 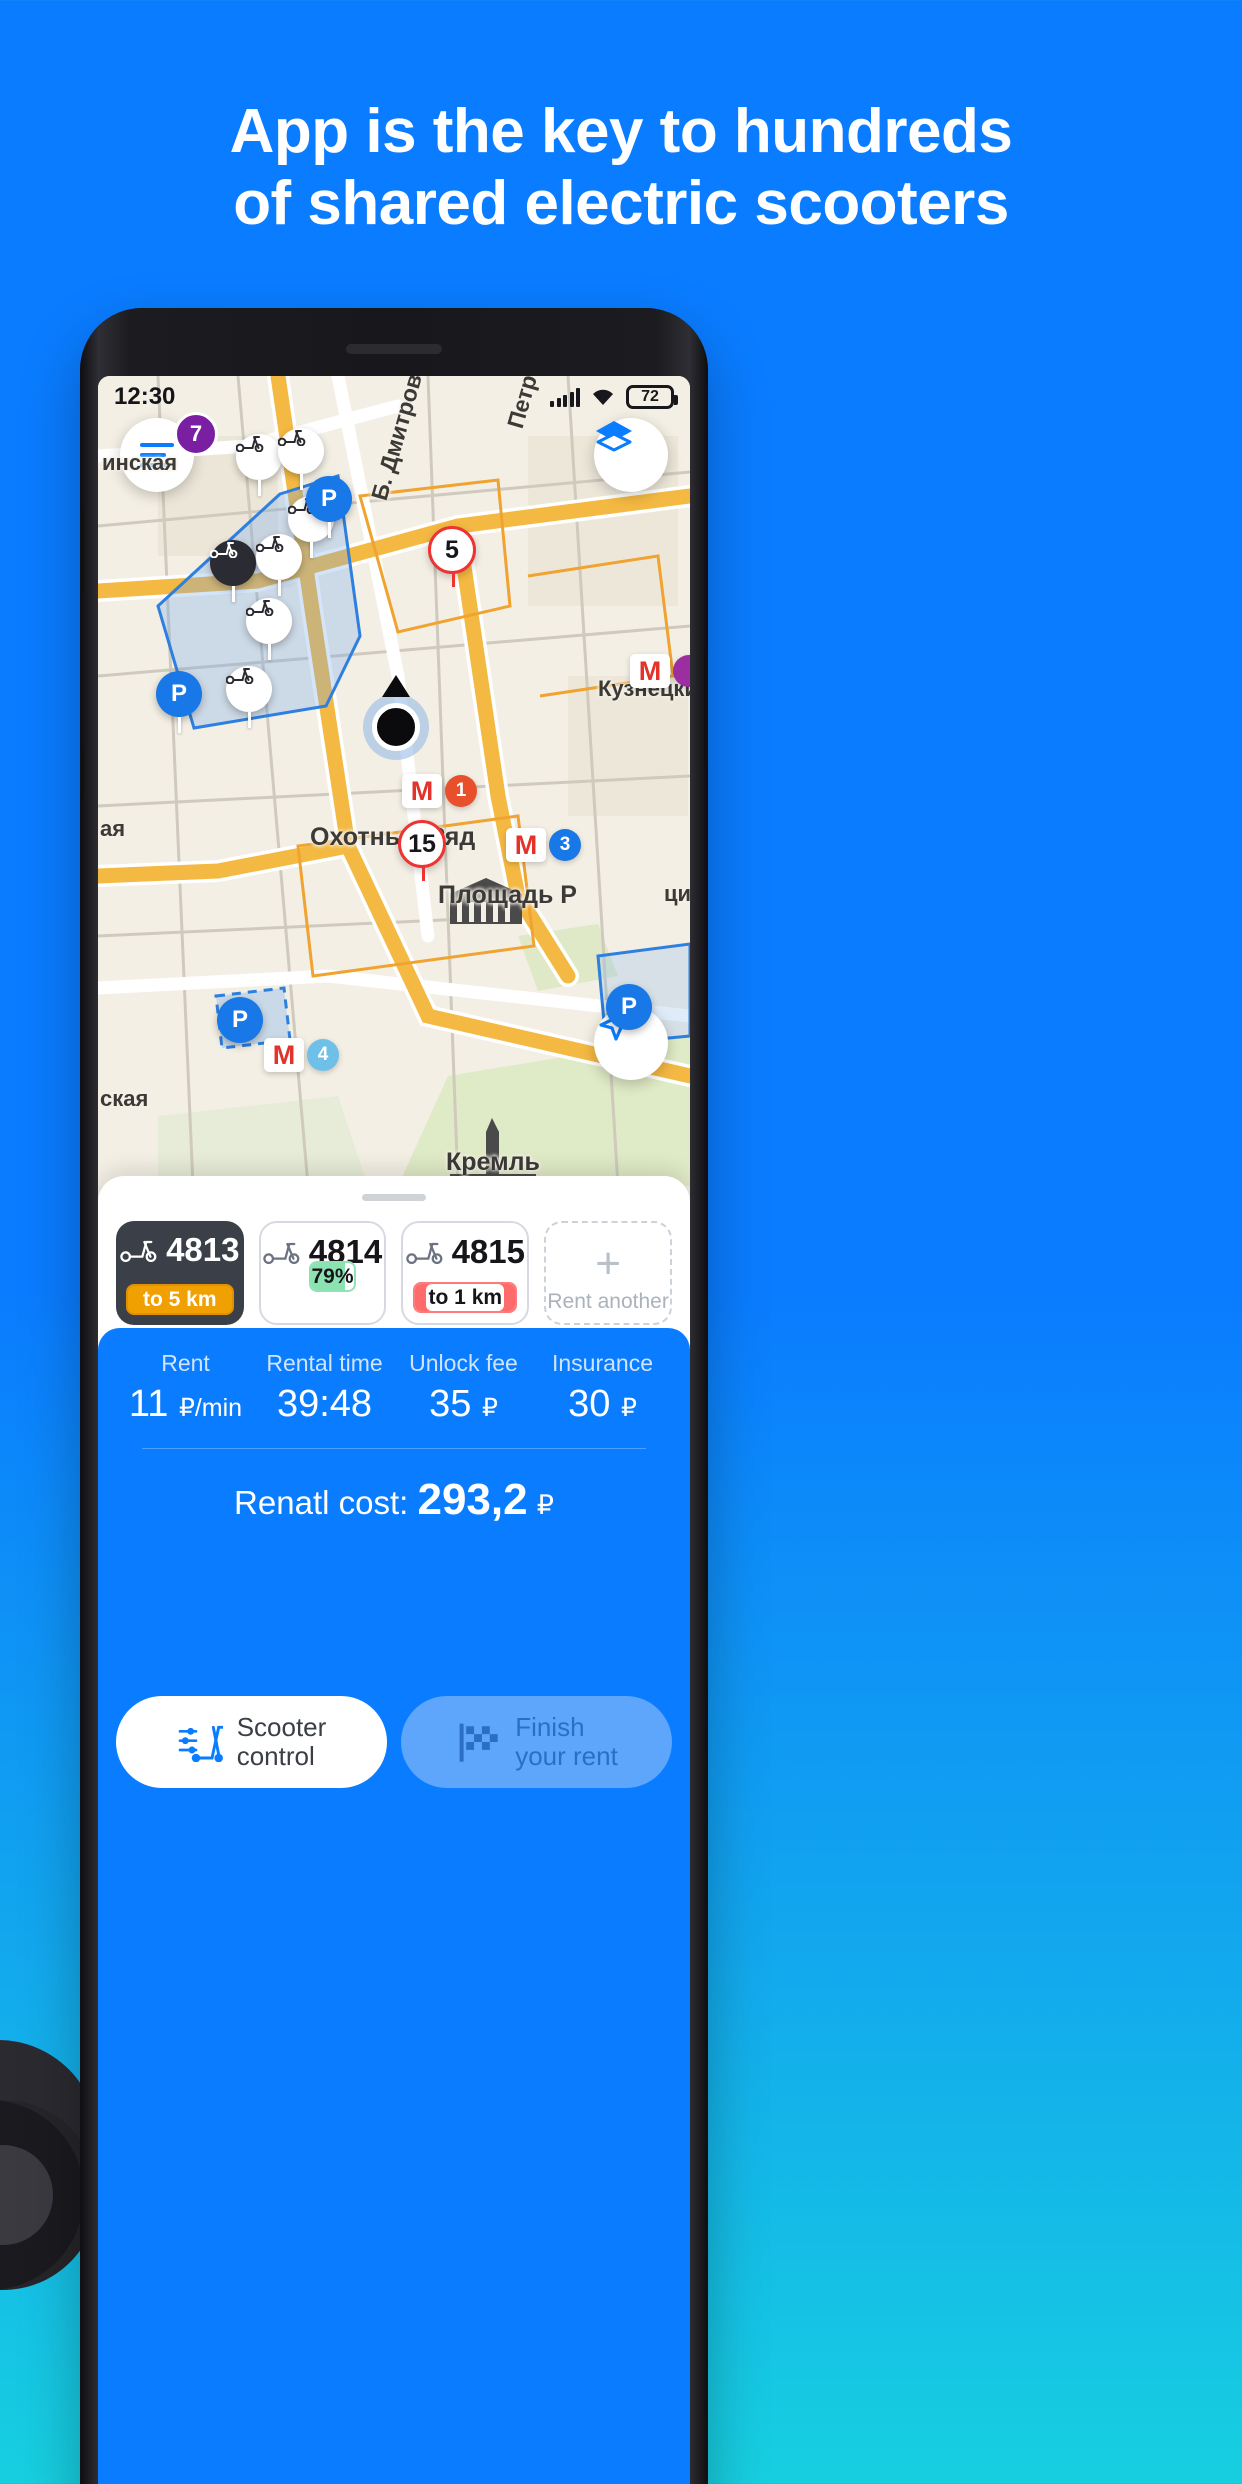 I want to click on scooter-pin-selected, so click(x=233, y=571).